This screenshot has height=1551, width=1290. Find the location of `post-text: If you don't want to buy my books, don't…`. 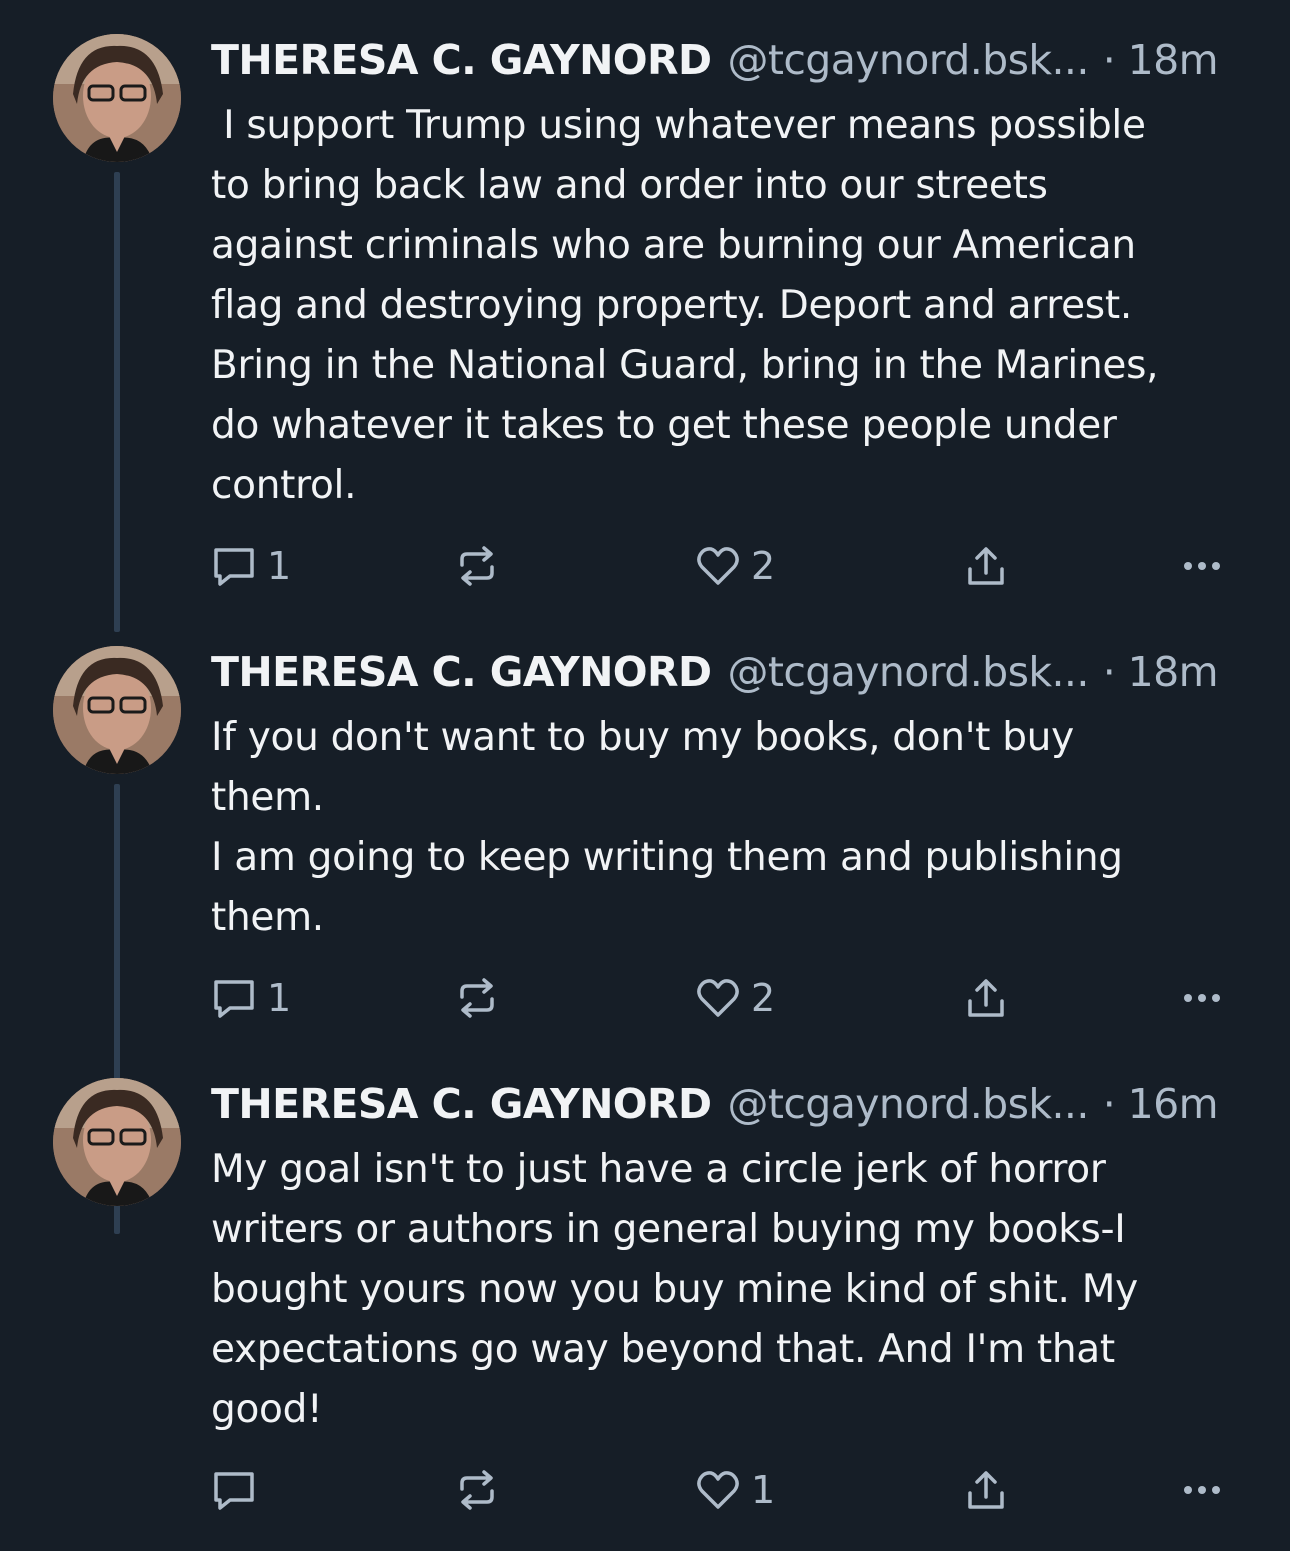

post-text: If you don't want to buy my books, don't… is located at coordinates (667, 827).